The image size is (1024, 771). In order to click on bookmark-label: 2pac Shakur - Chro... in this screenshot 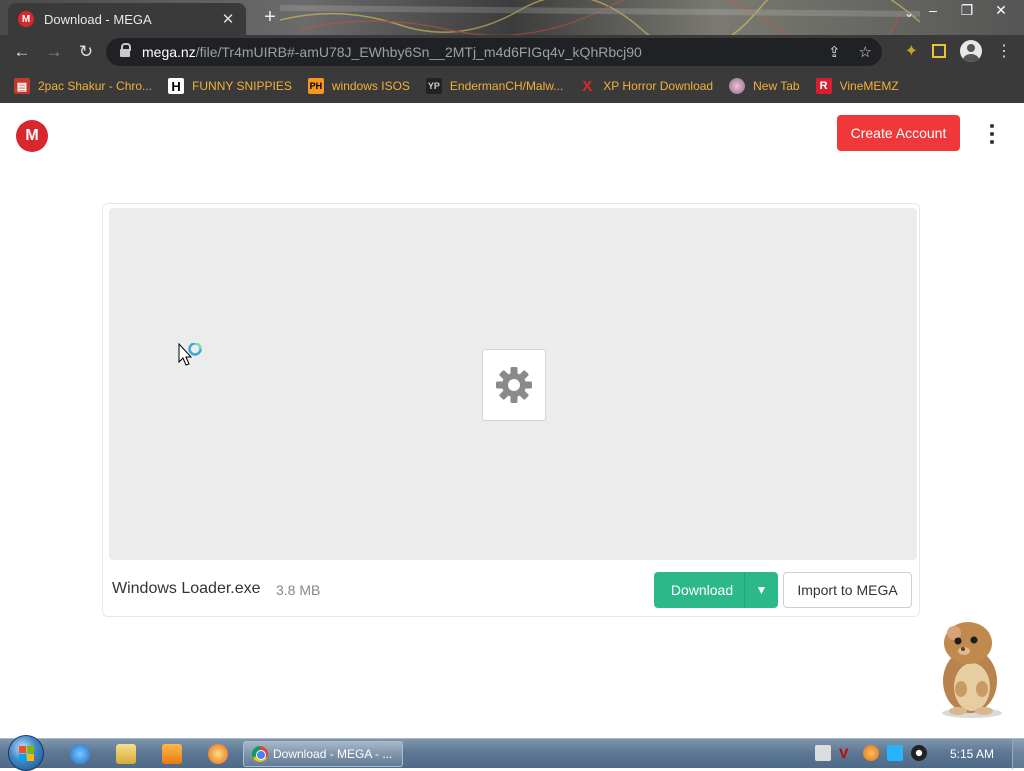, I will do `click(95, 86)`.